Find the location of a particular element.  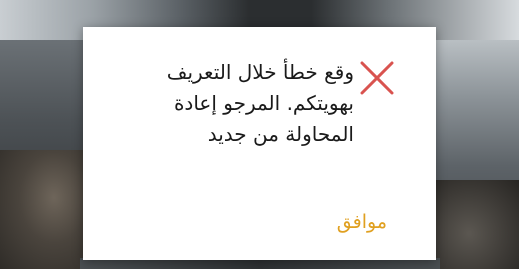

background-left-rock is located at coordinates (45, 209).